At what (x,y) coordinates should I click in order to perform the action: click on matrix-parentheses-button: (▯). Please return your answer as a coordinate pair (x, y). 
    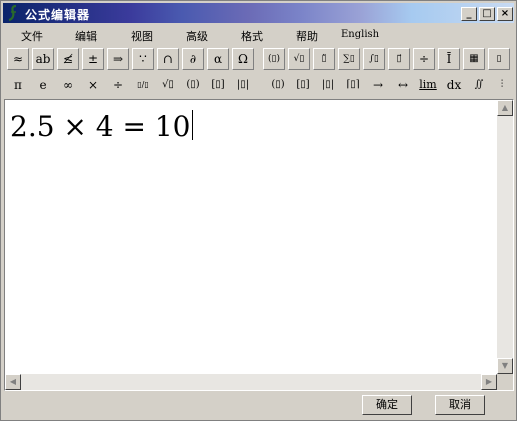
    Looking at the image, I should click on (278, 85).